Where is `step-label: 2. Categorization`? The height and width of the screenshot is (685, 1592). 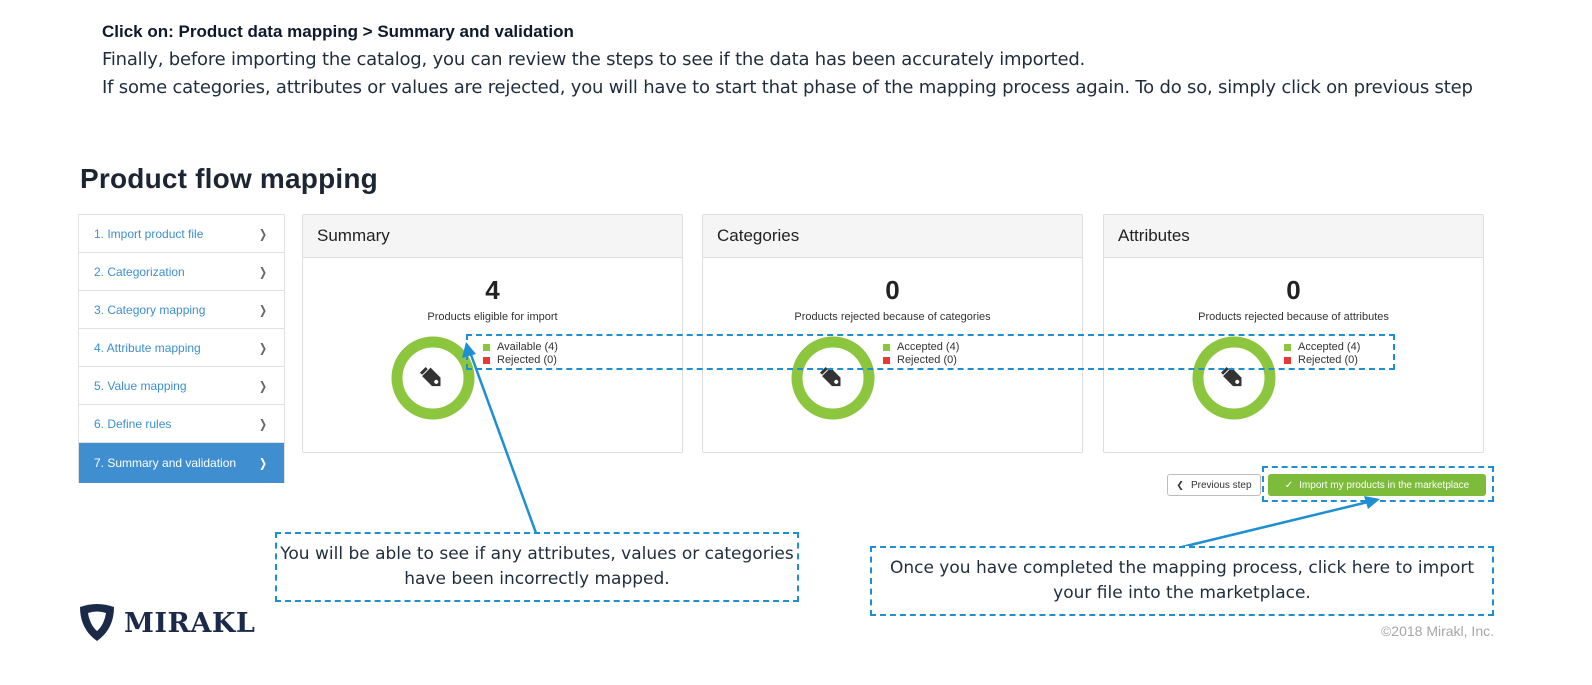
step-label: 2. Categorization is located at coordinates (139, 271).